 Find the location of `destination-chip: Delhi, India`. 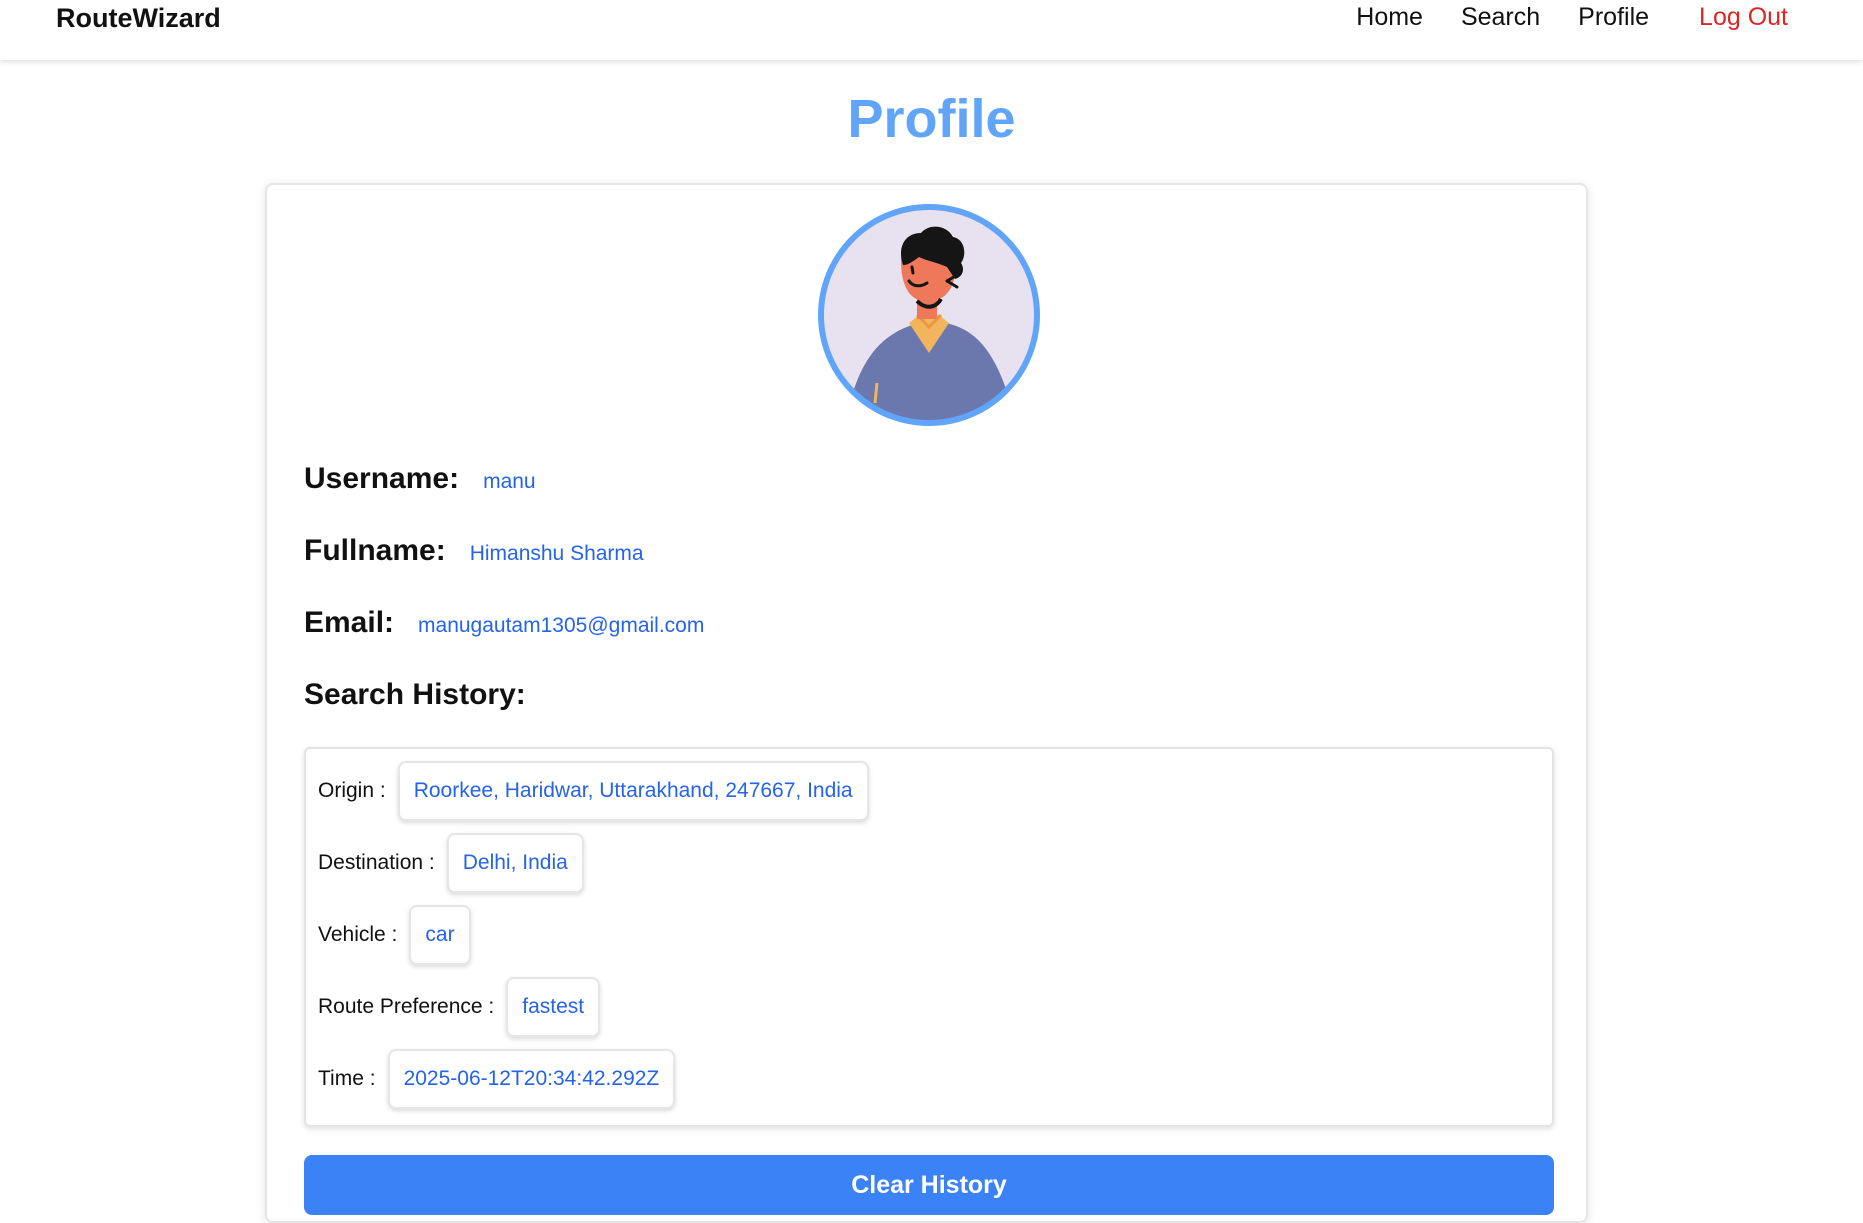

destination-chip: Delhi, India is located at coordinates (515, 863).